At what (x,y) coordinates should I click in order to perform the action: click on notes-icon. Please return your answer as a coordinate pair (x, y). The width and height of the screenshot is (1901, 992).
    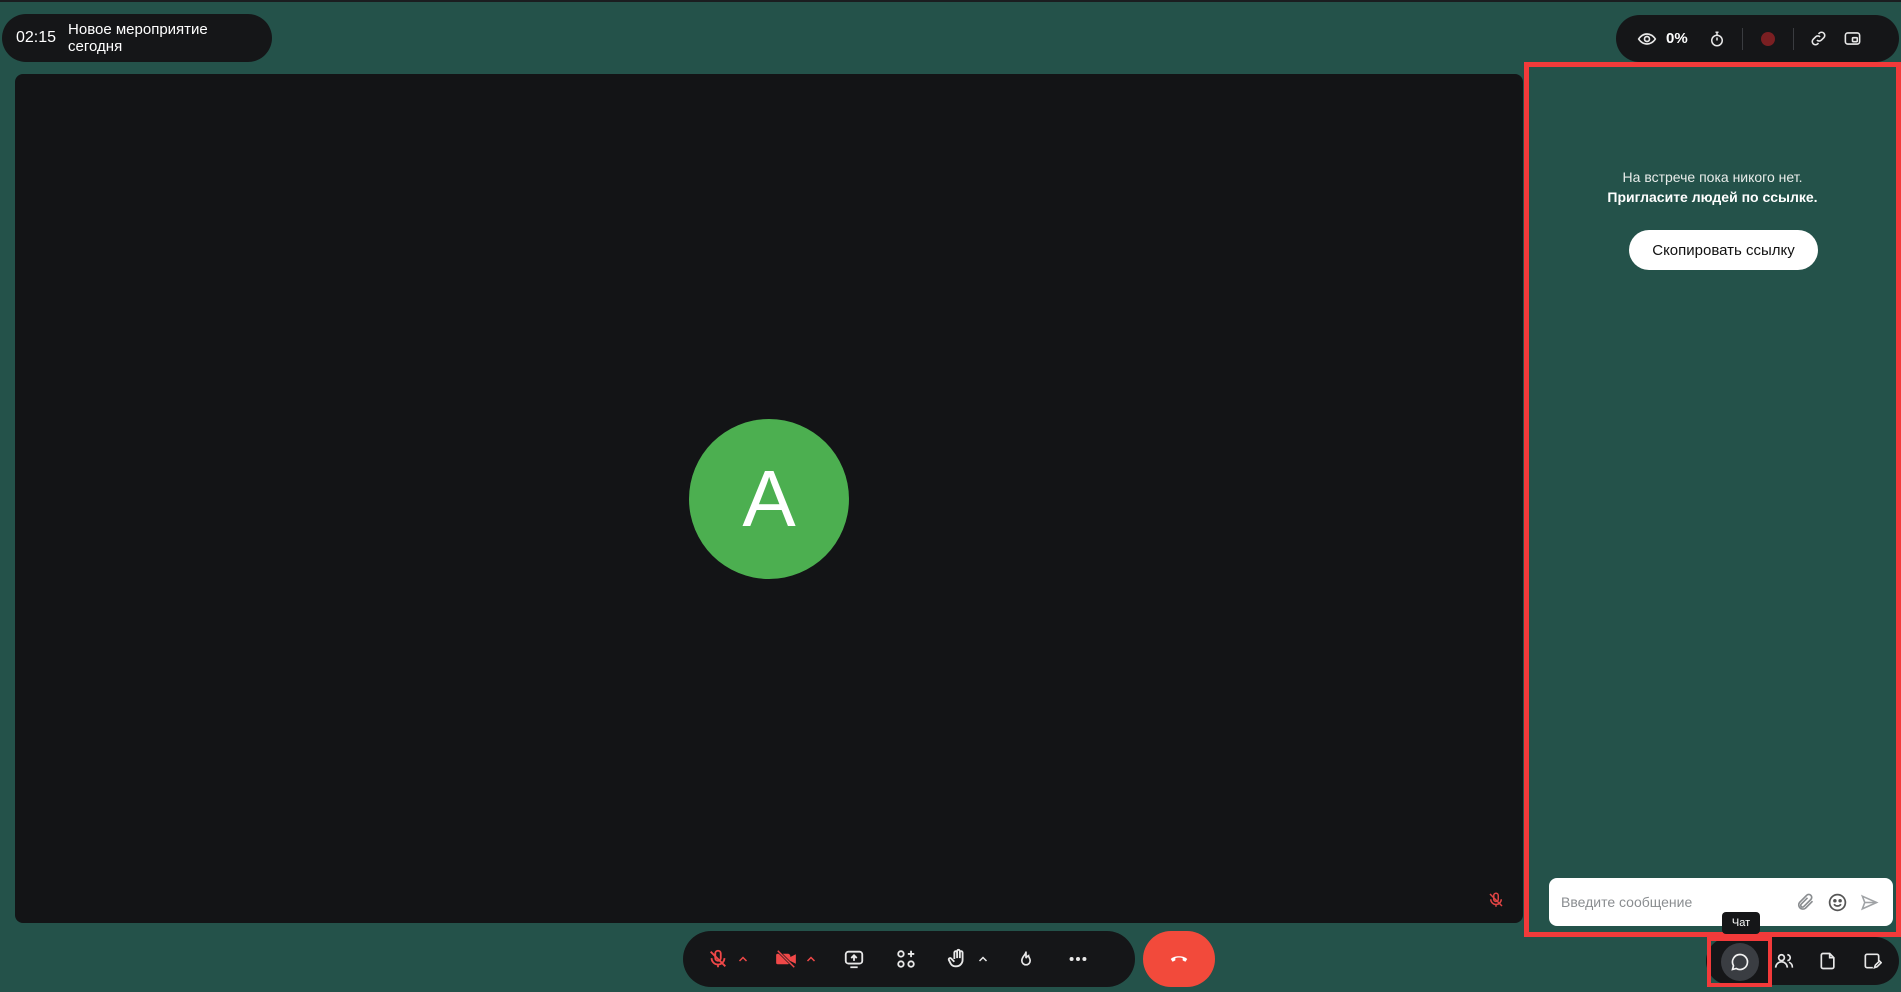
    Looking at the image, I should click on (1873, 961).